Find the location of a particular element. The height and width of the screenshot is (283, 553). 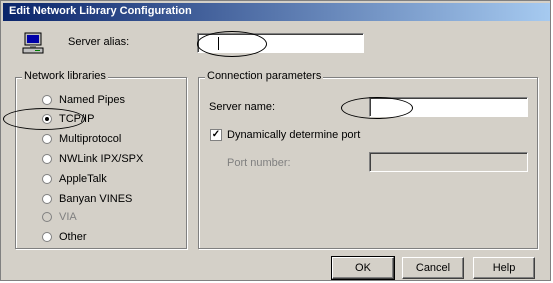

radio-nwlink: NWLink IPX/SPX is located at coordinates (92, 159).